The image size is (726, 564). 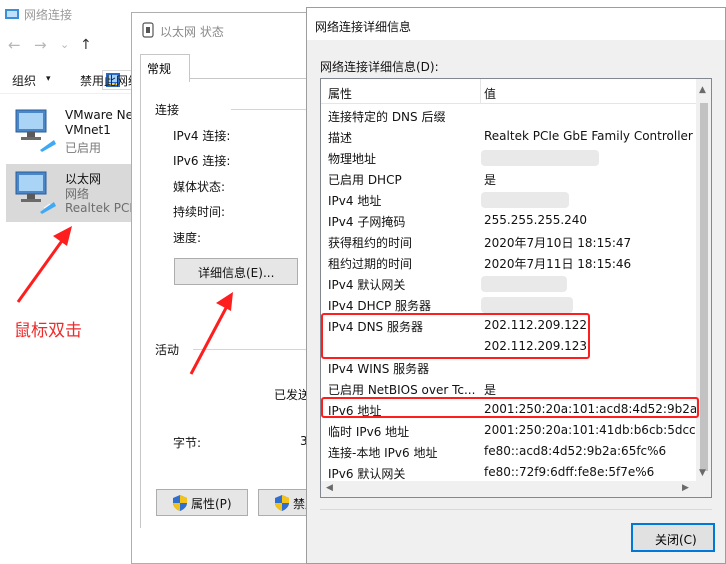 I want to click on details-row-property: 临时 IPv6 地址, so click(x=369, y=432).